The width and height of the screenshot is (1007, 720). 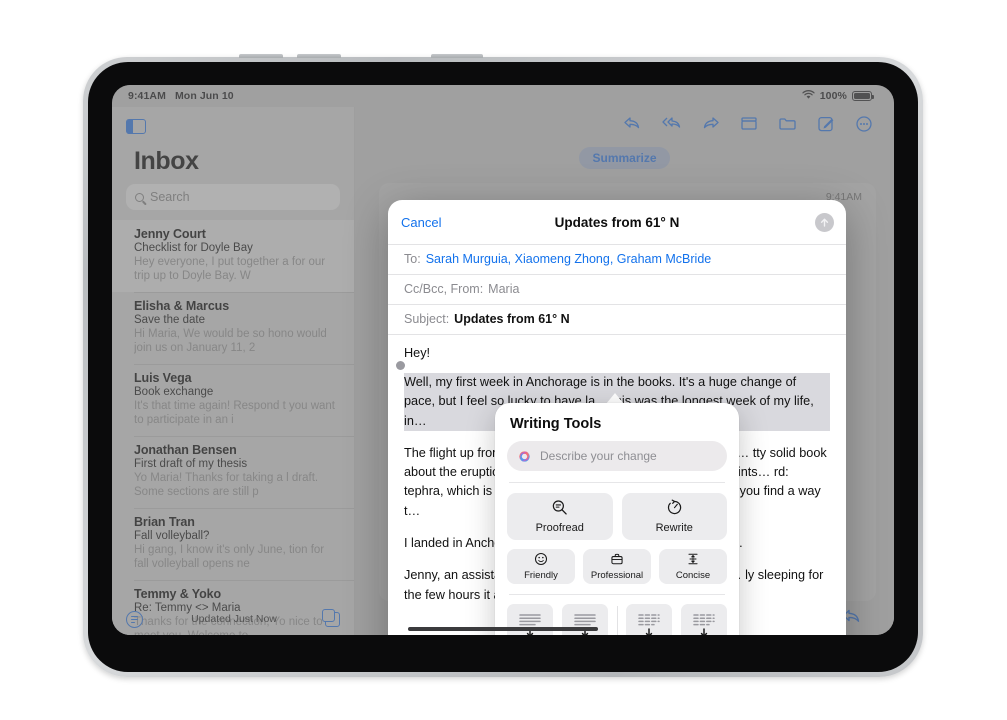 I want to click on describe-change-input: Describe your change, so click(x=617, y=456).